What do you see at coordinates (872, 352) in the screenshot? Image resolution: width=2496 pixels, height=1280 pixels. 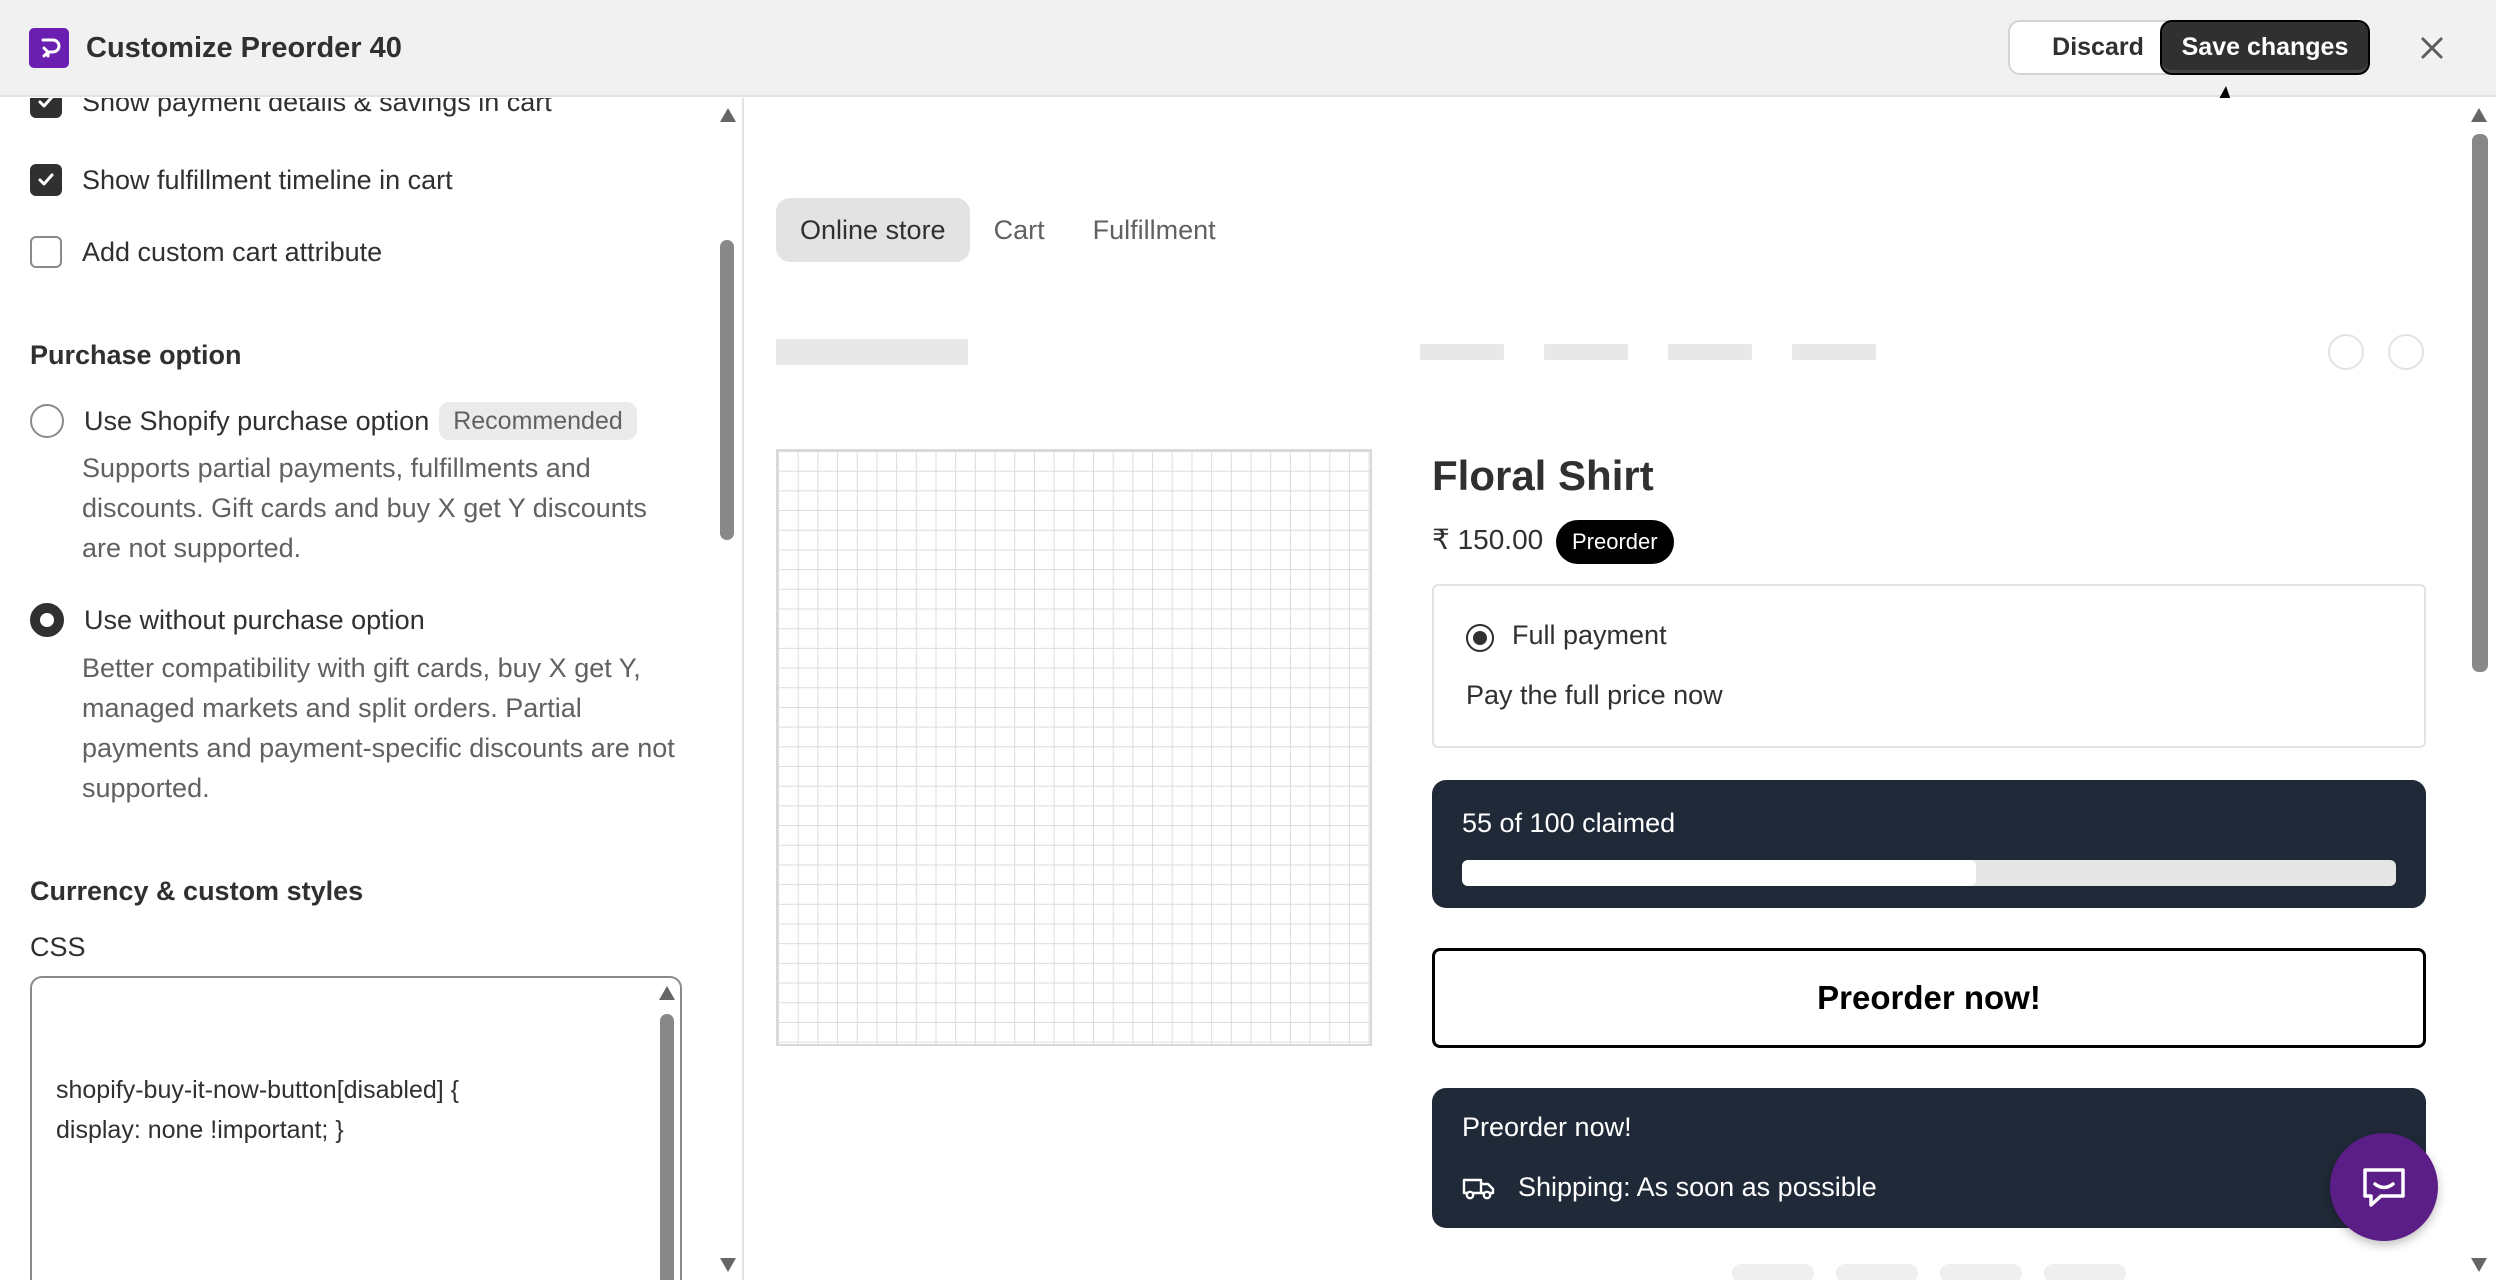 I see `skeleton-logo` at bounding box center [872, 352].